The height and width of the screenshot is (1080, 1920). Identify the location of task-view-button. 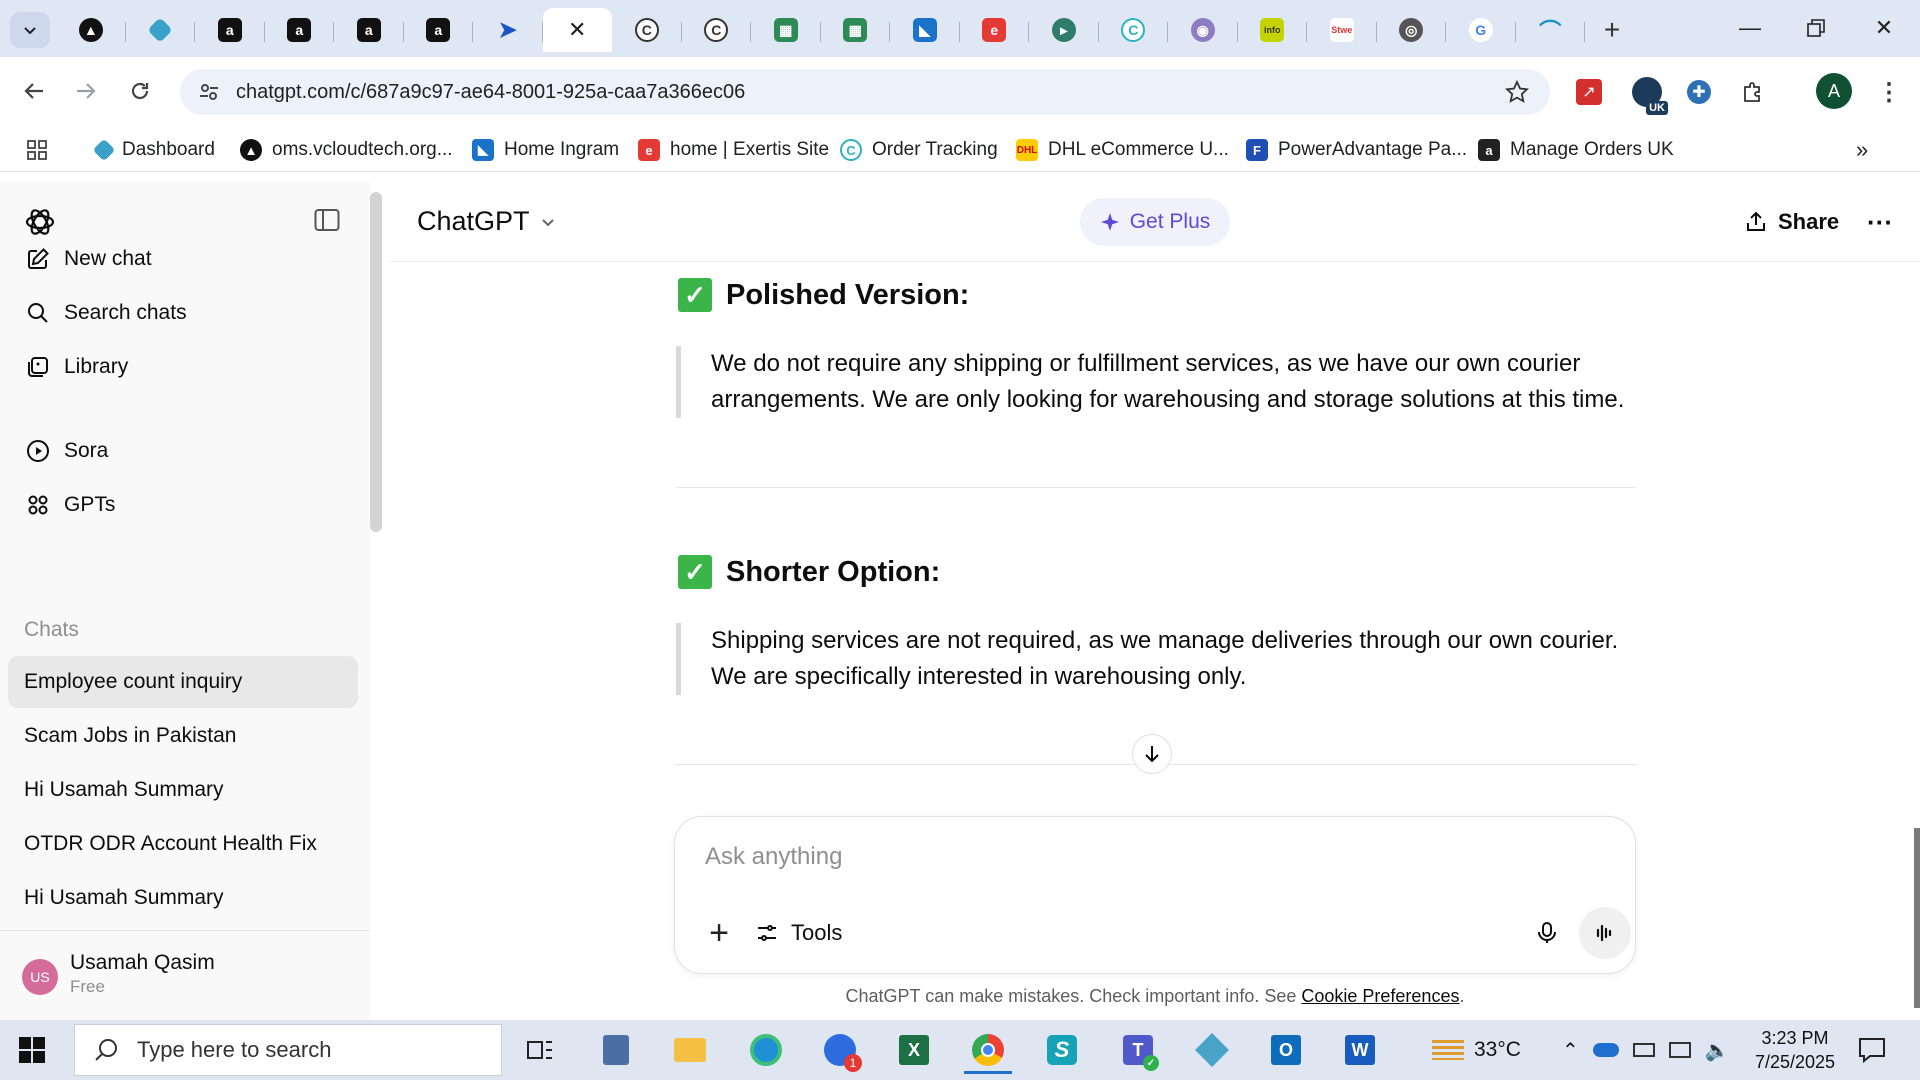
(540, 1050).